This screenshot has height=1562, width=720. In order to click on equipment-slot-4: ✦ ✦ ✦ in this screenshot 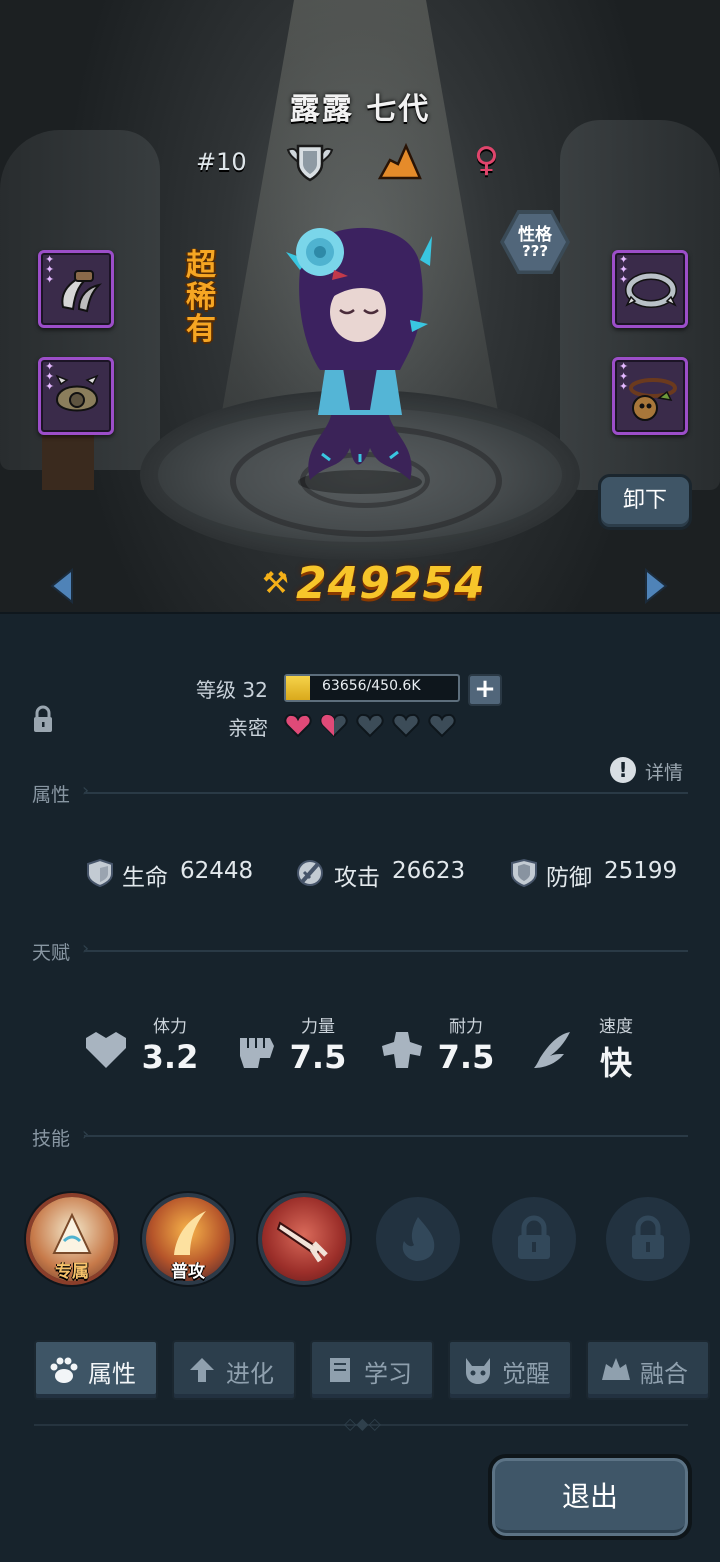, I will do `click(650, 396)`.